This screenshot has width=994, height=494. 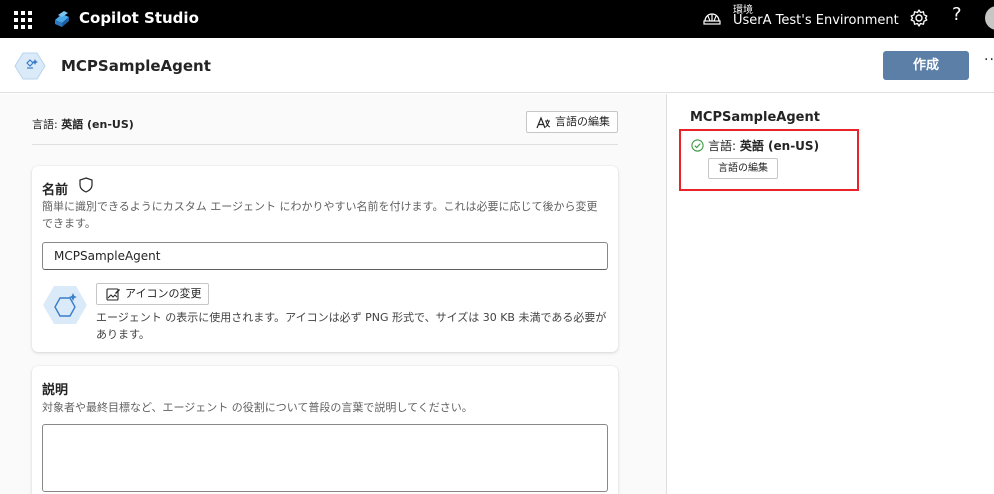 I want to click on edit-language-button: 言語の編集, so click(x=572, y=122).